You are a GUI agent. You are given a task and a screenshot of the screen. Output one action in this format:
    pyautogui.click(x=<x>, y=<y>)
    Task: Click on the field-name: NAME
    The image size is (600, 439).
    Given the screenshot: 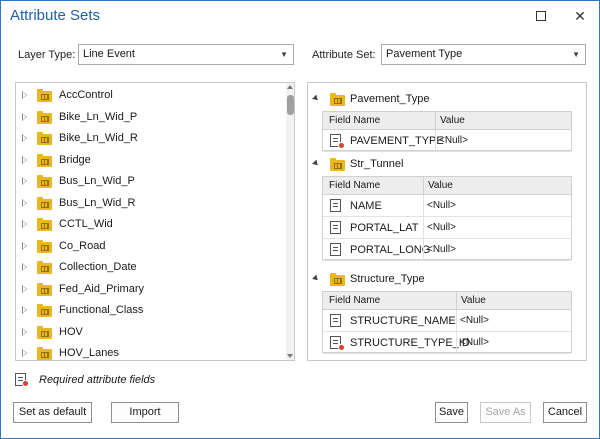 What is the action you would take?
    pyautogui.click(x=366, y=206)
    